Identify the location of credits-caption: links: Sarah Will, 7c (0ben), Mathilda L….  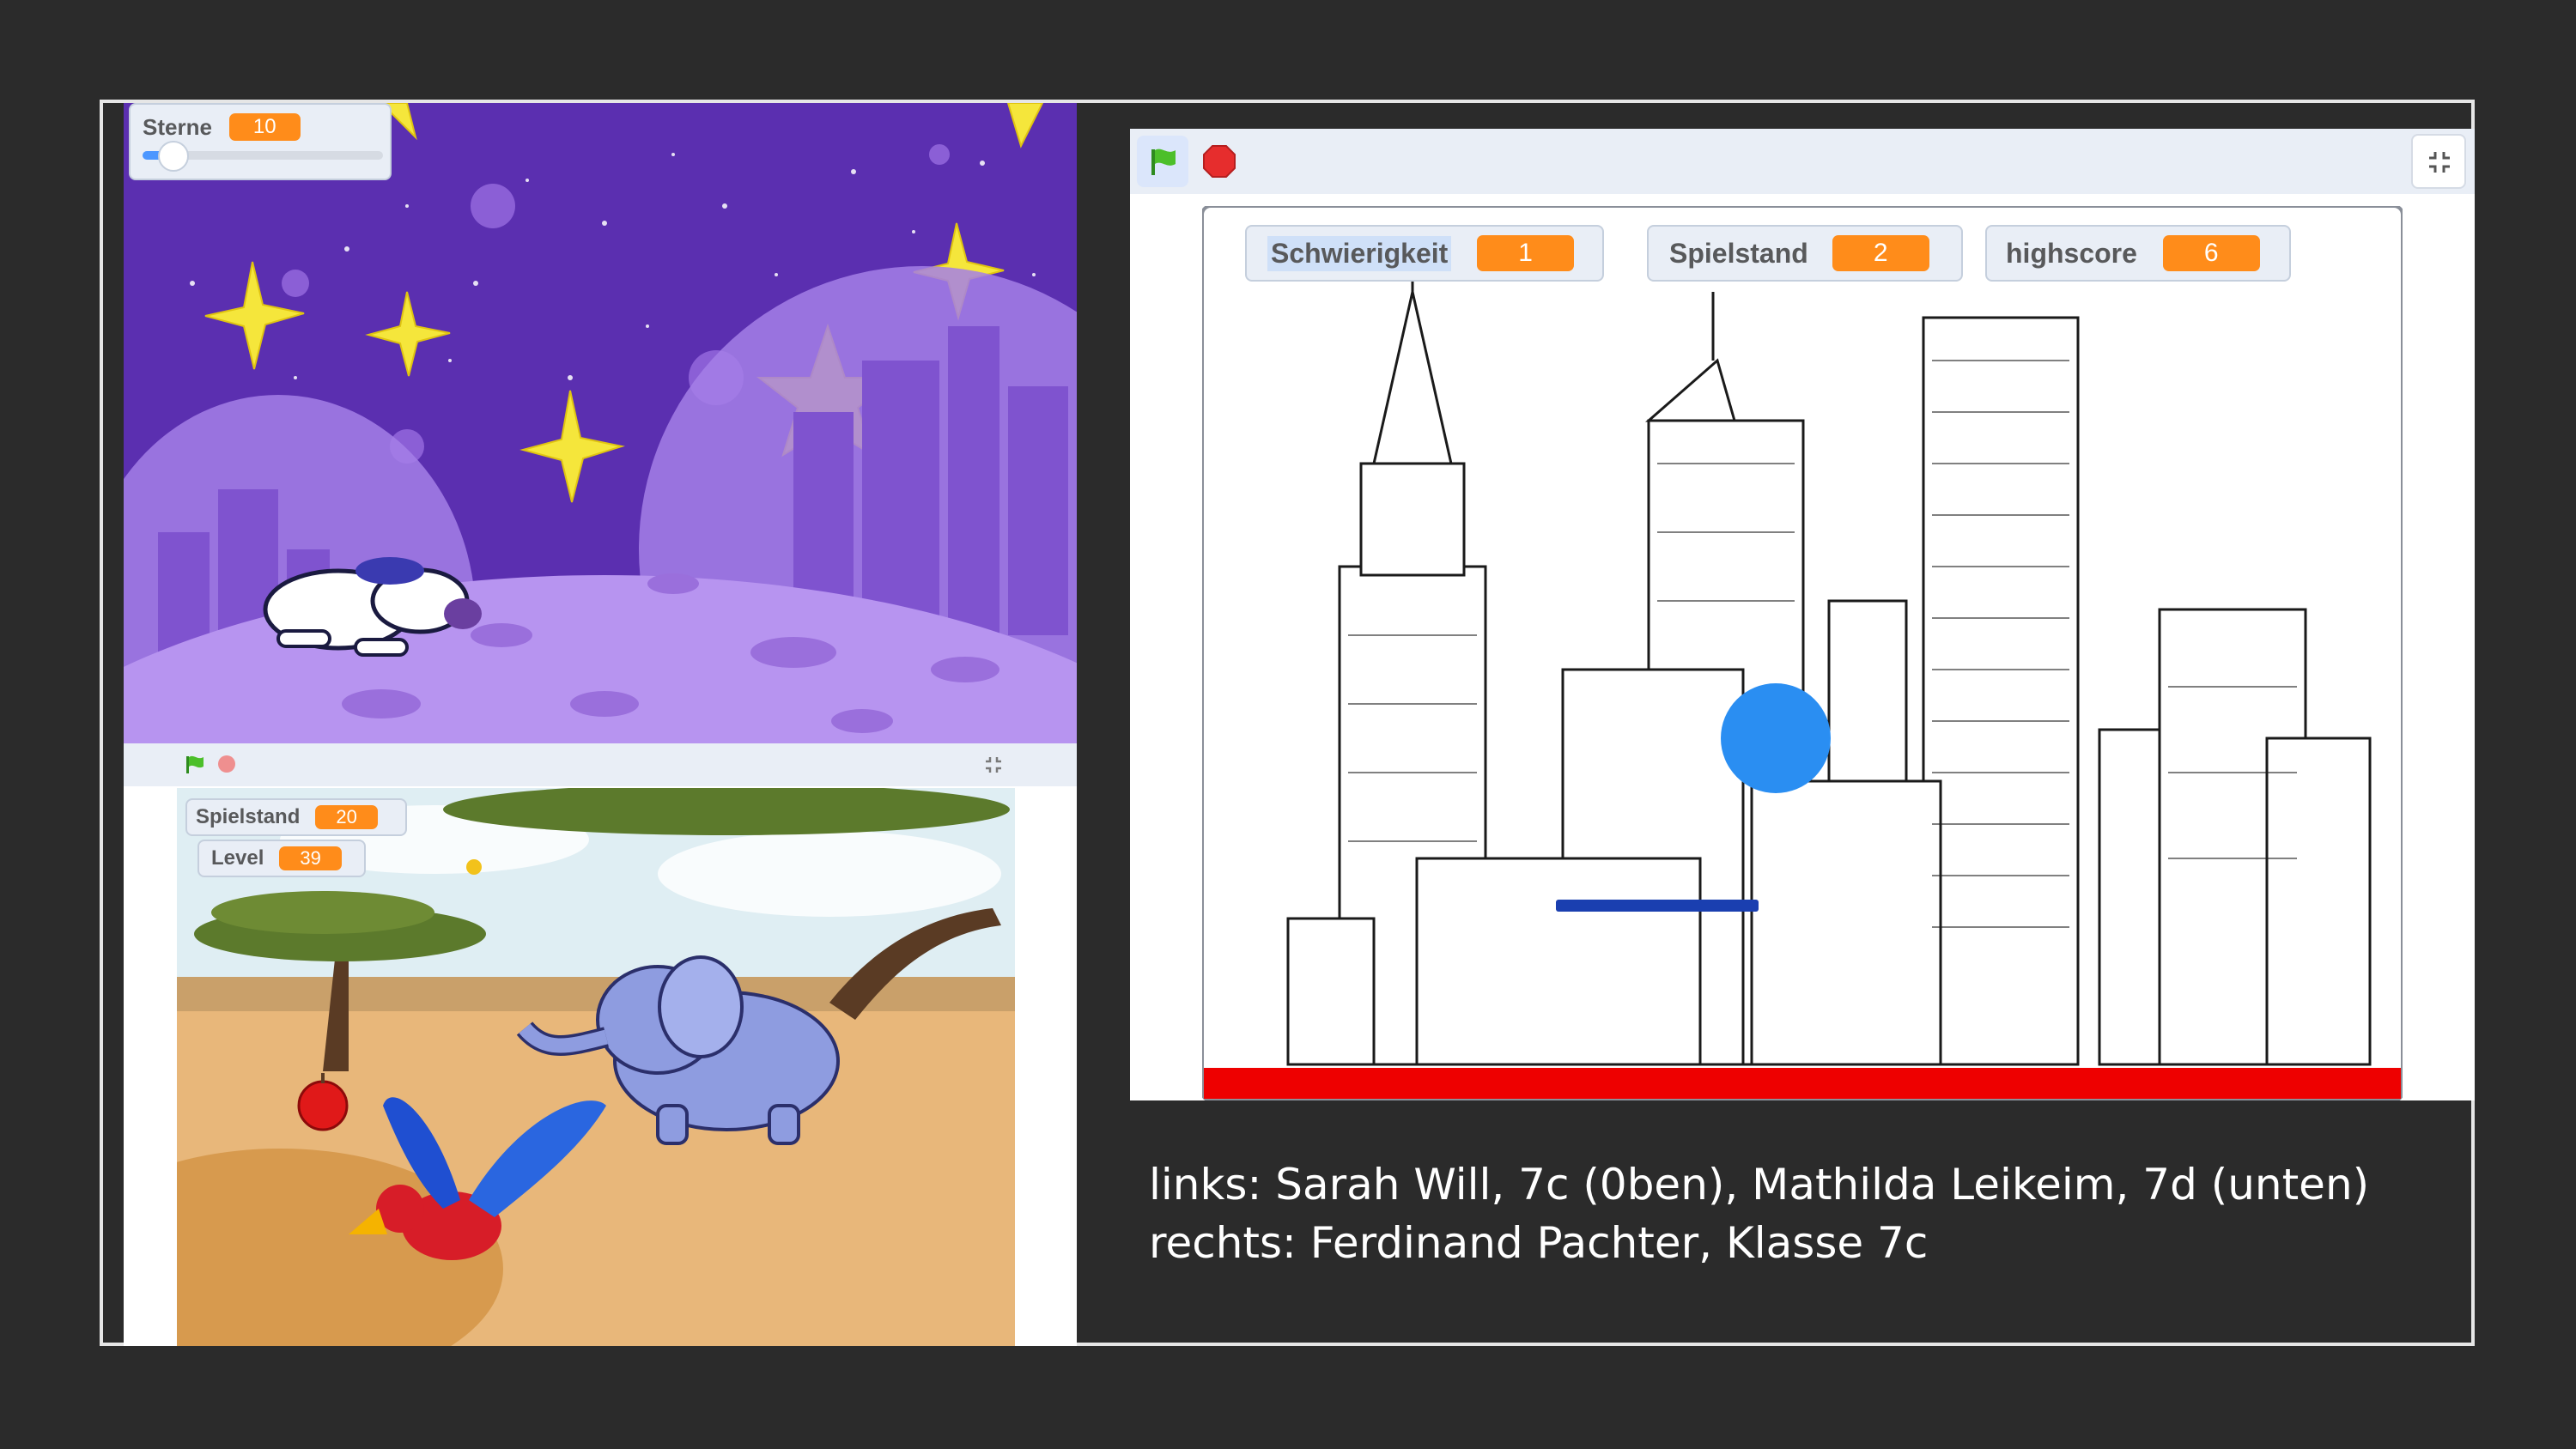
(1793, 1213).